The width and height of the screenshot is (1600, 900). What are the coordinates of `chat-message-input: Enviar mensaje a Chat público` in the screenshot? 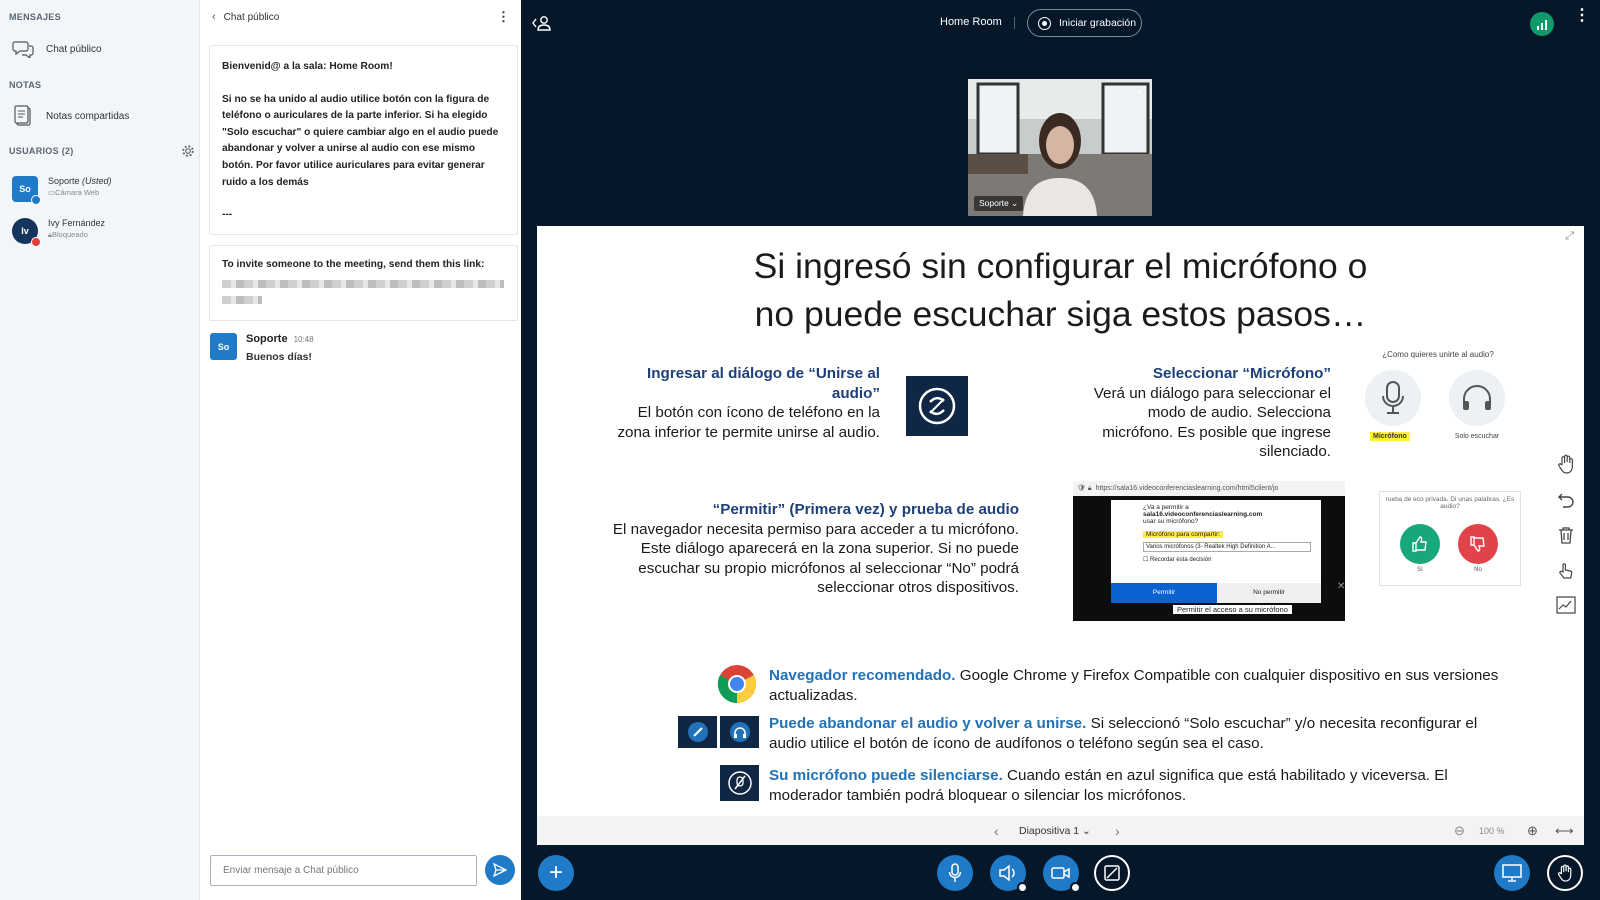 It's located at (343, 870).